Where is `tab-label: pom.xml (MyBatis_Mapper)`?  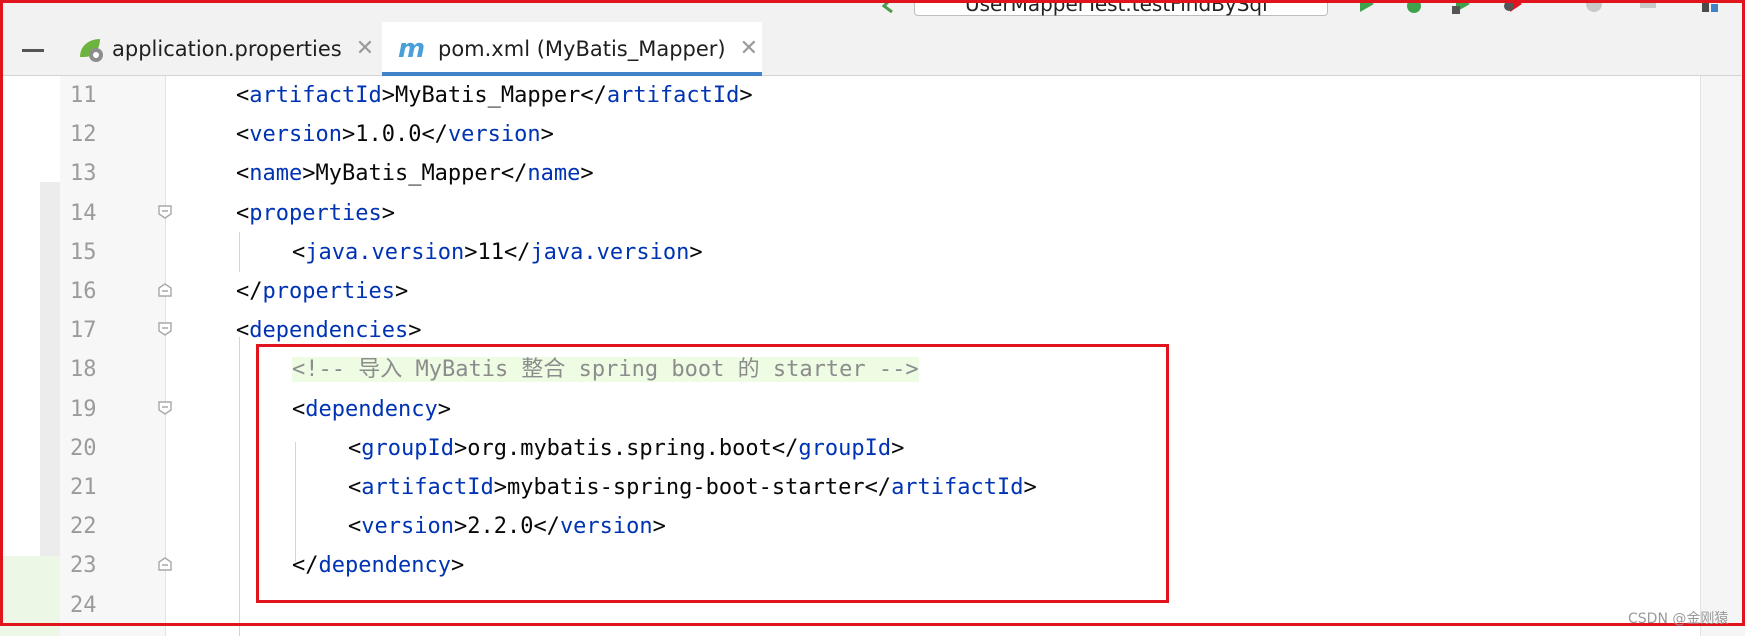 tab-label: pom.xml (MyBatis_Mapper) is located at coordinates (582, 48).